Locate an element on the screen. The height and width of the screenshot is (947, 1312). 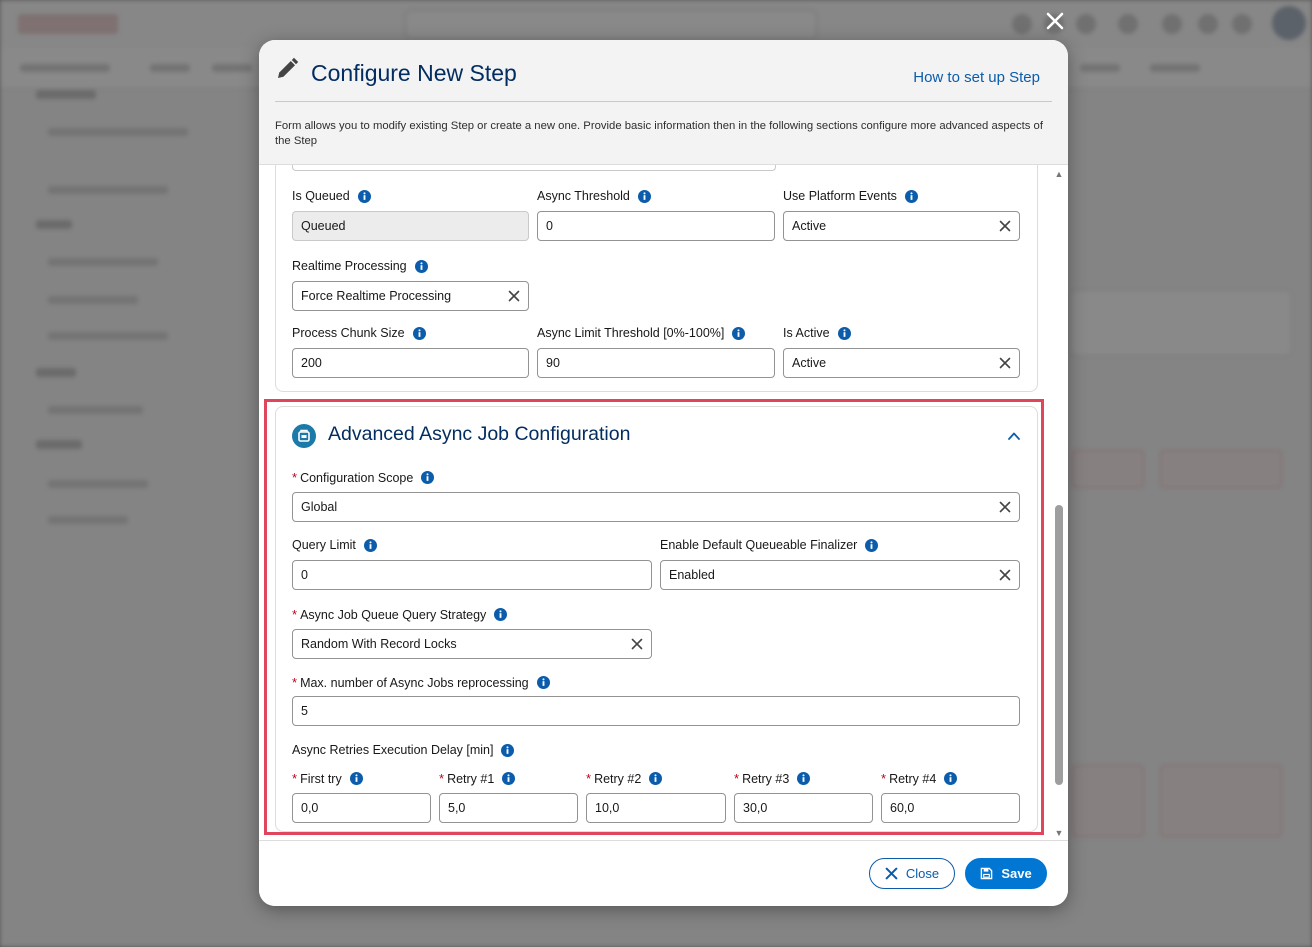
label-text: Is Queued is located at coordinates (321, 196).